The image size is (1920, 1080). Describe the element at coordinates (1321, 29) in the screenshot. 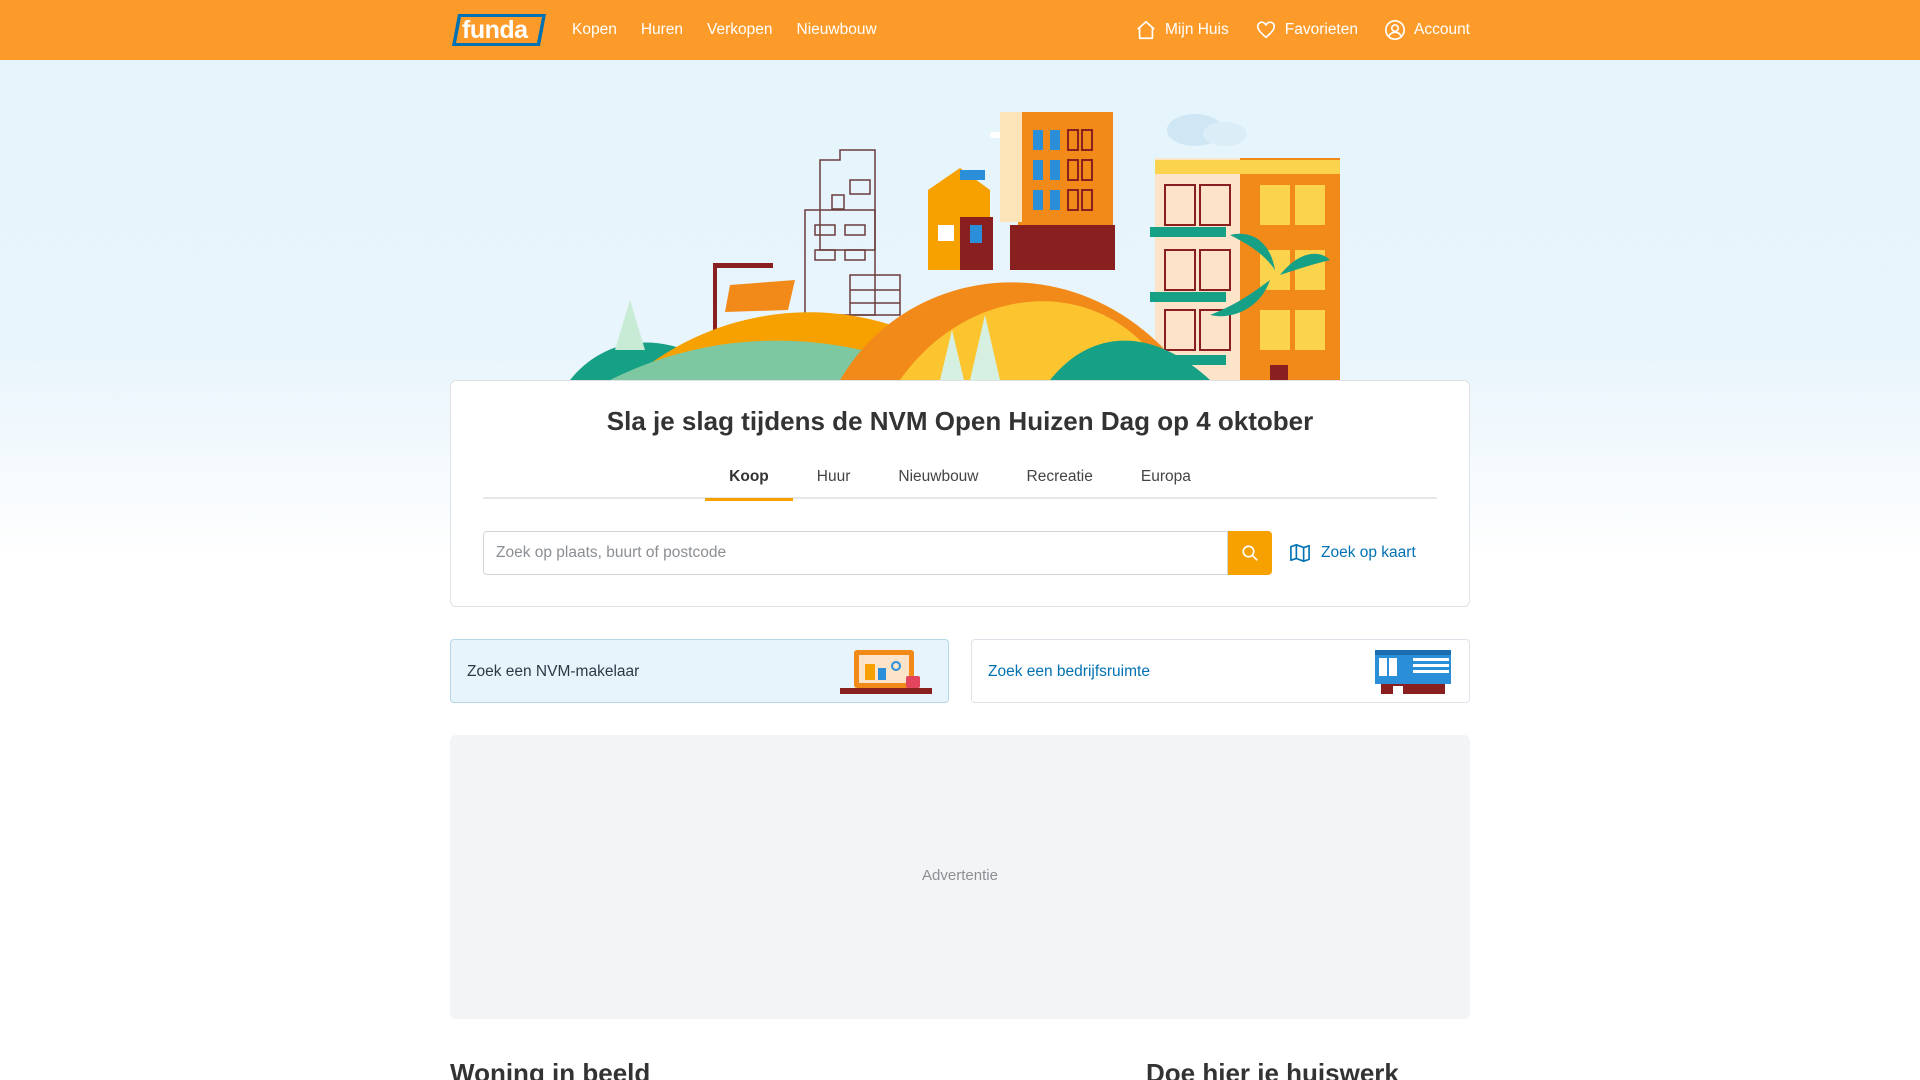

I see `favorieten-label: Favorieten` at that location.